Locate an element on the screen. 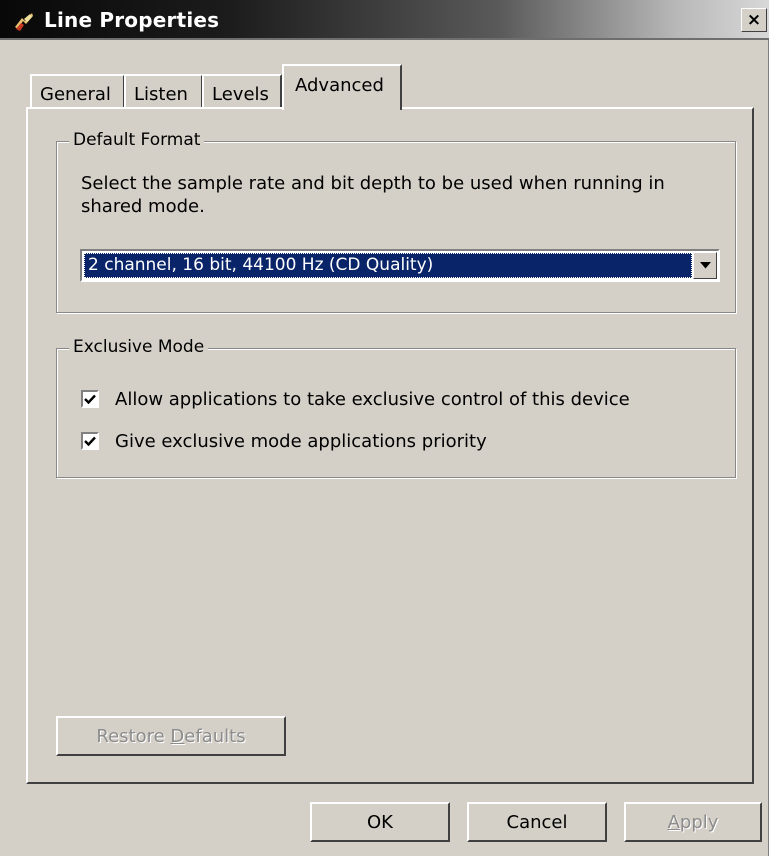 The image size is (769, 856). apply-label: Apply is located at coordinates (693, 822).